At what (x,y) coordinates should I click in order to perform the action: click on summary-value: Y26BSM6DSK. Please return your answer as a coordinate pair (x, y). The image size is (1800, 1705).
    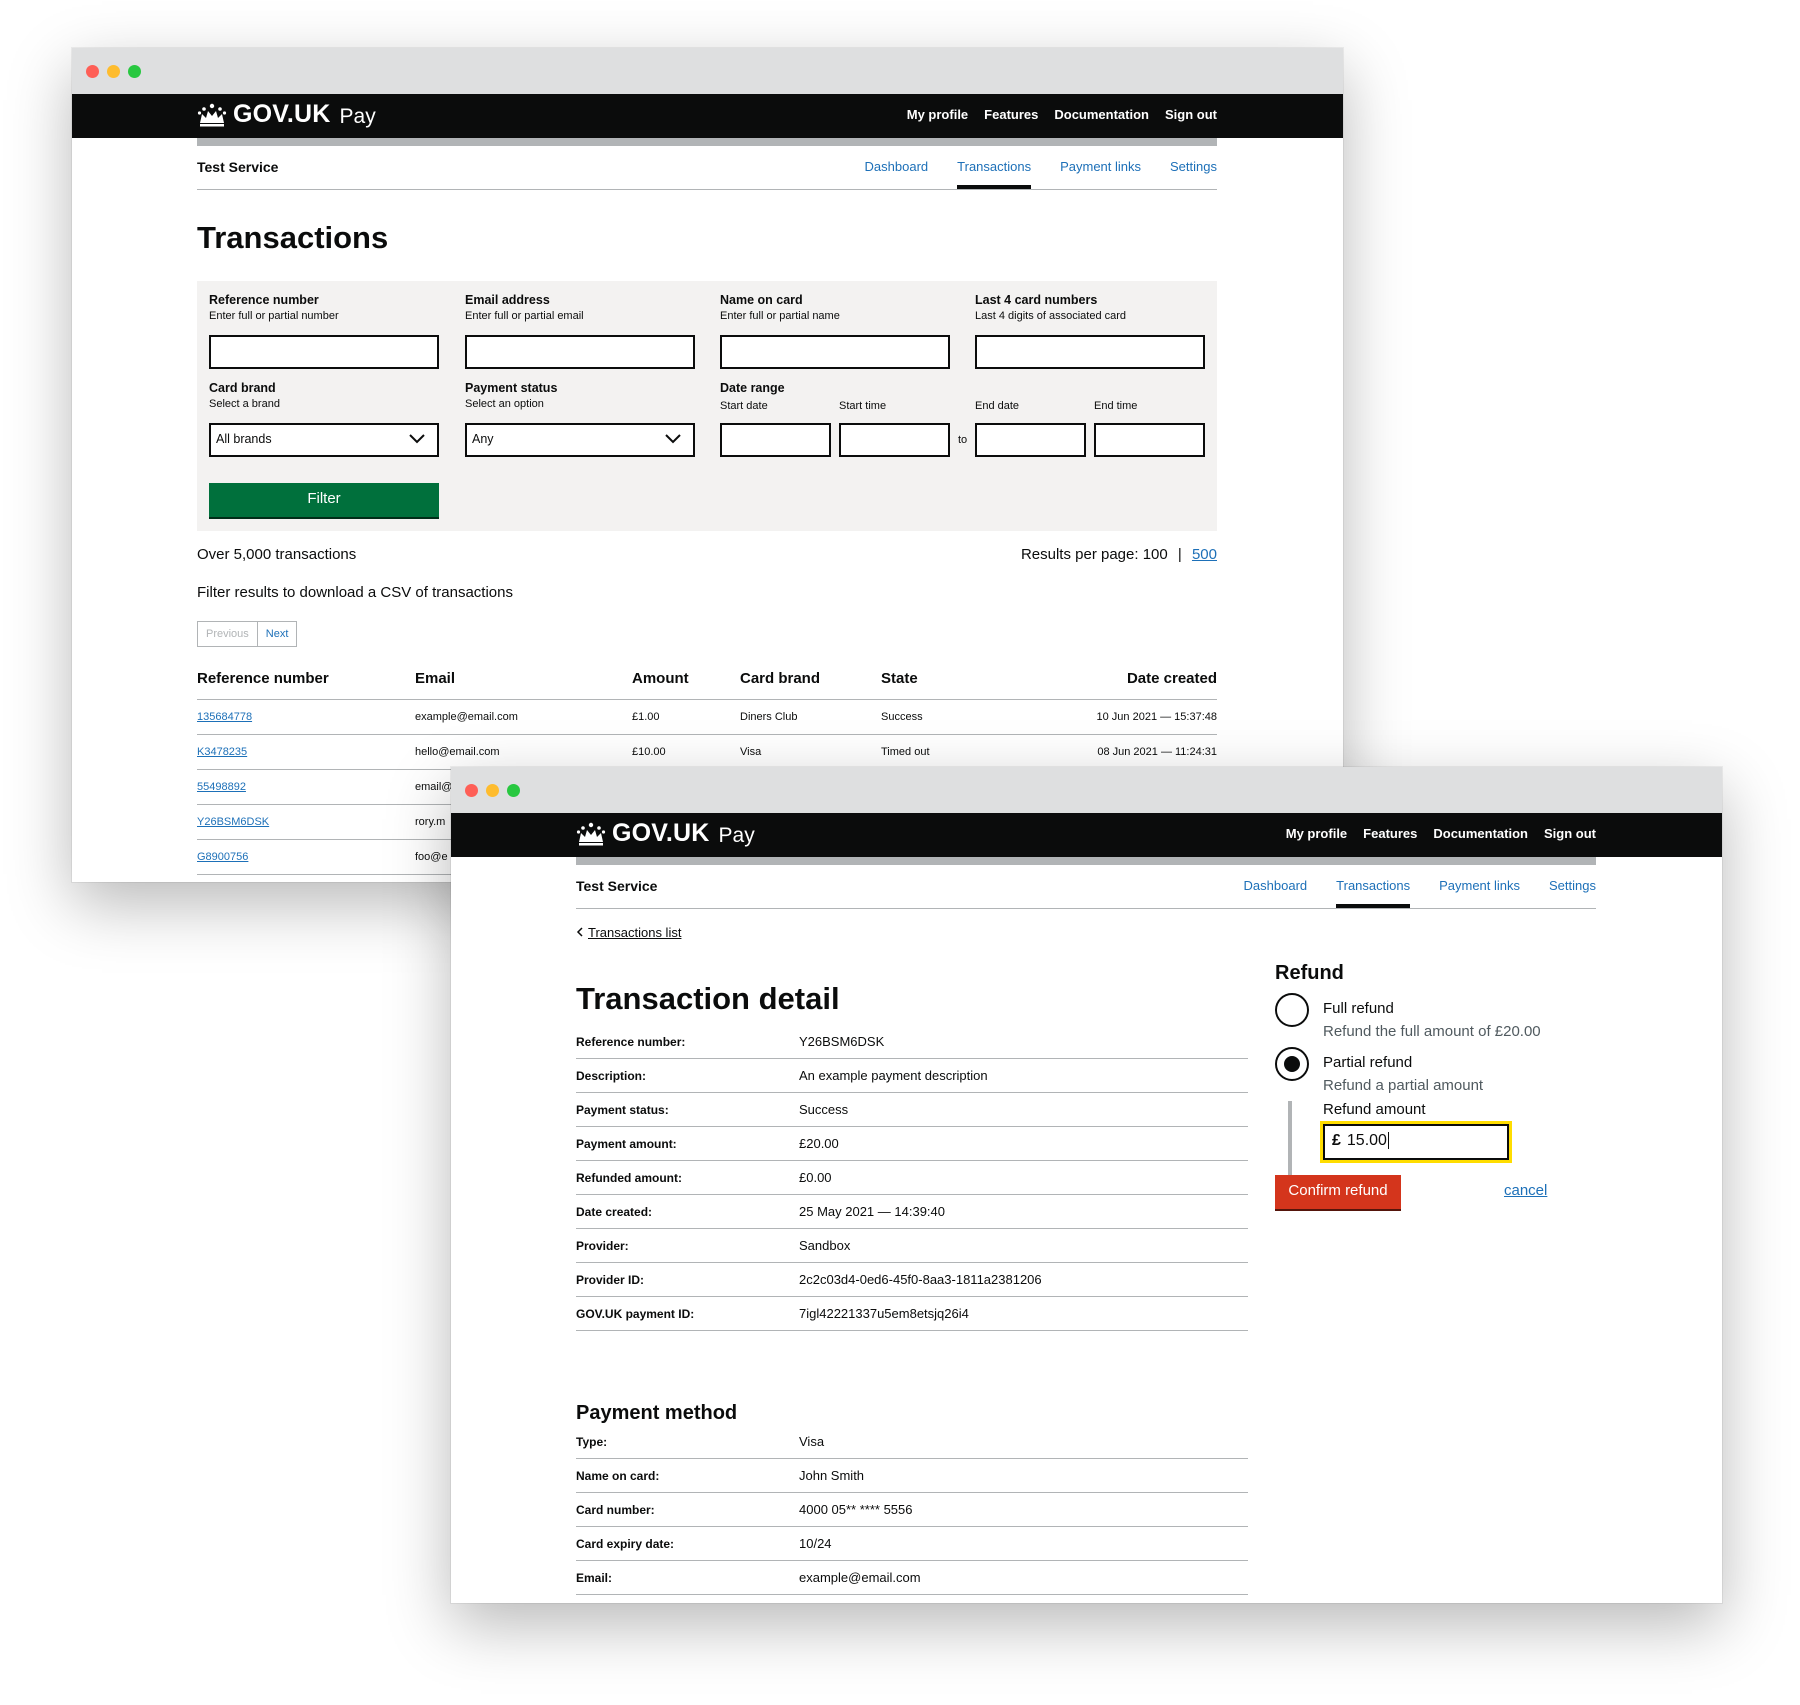
    Looking at the image, I should click on (842, 1041).